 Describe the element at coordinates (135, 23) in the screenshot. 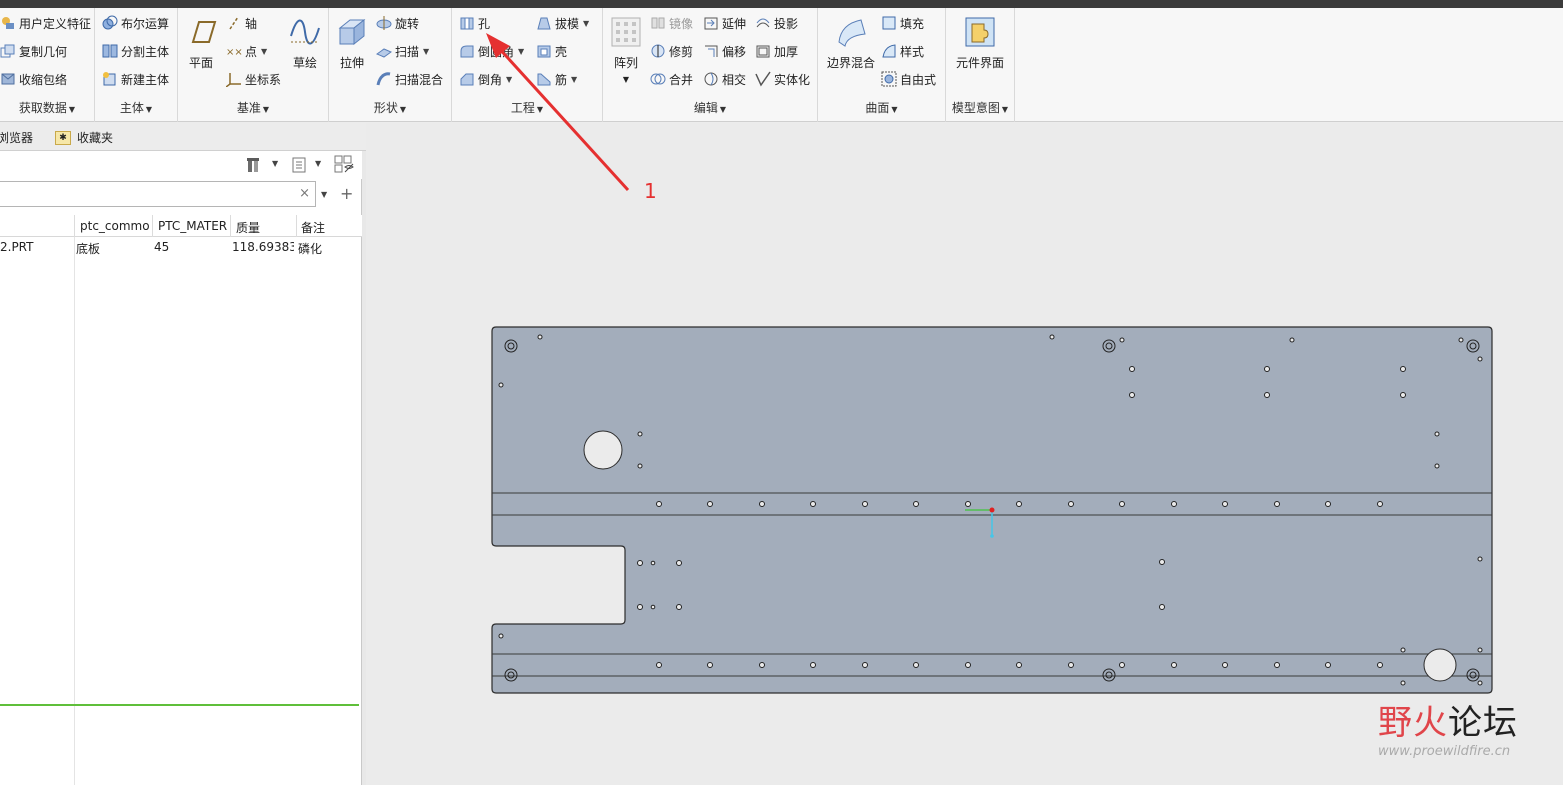

I see `boolean-button: 布尔运算` at that location.